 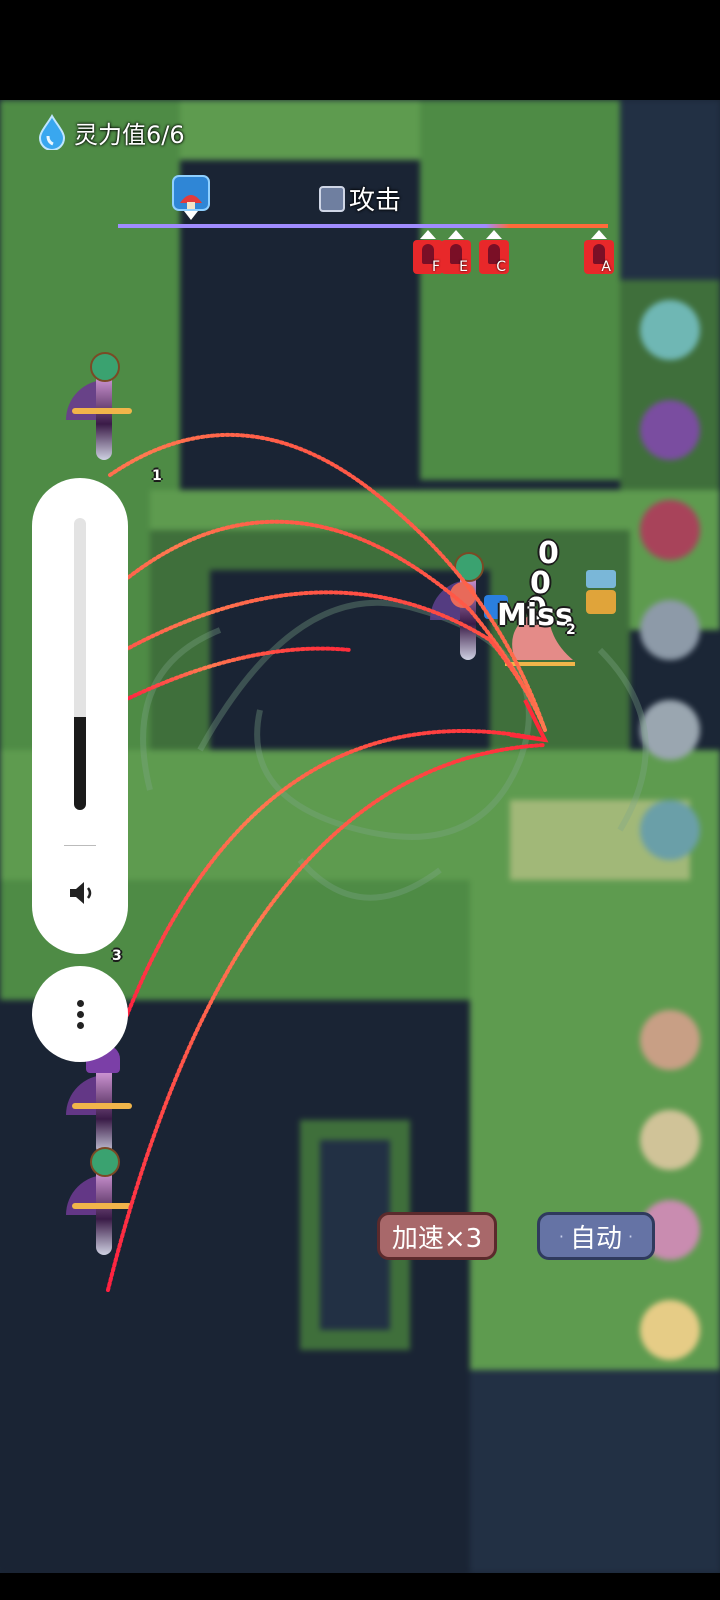 I want to click on speaker-icon, so click(x=81, y=893).